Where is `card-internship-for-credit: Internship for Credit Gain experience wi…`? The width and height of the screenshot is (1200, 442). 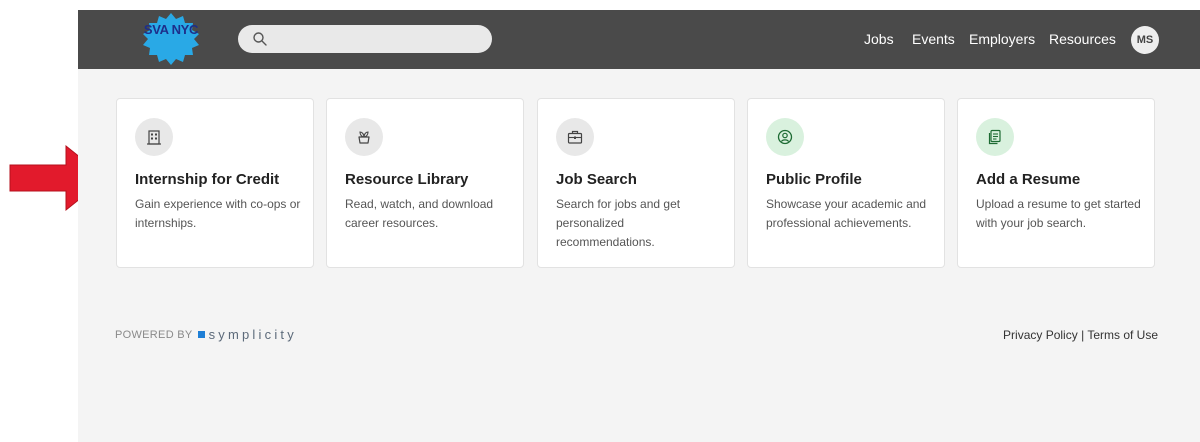 card-internship-for-credit: Internship for Credit Gain experience wi… is located at coordinates (215, 183).